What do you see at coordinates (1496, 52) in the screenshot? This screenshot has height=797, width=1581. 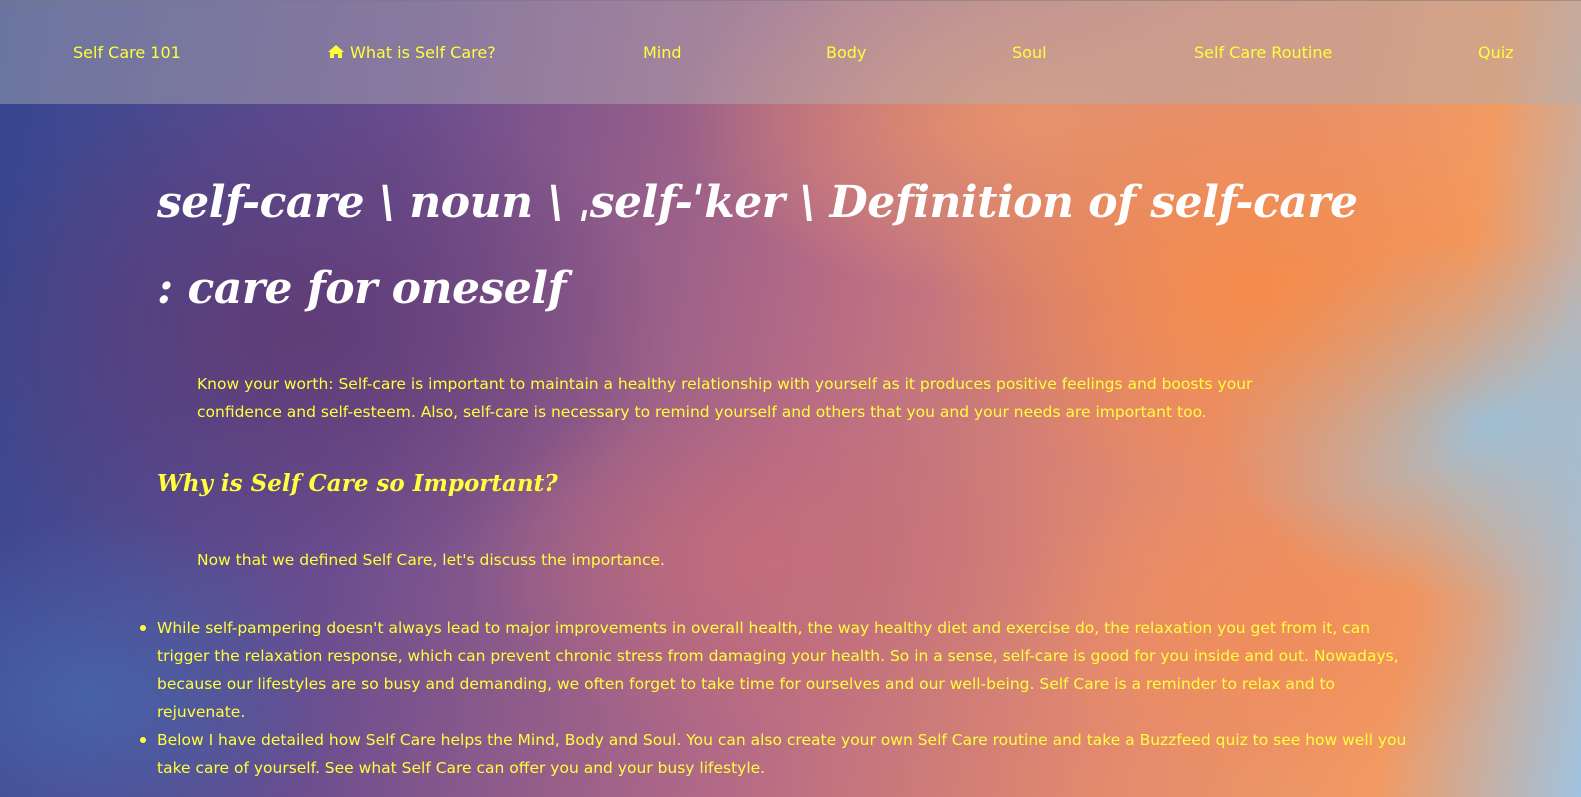 I see `nav-link-quiz: Quiz` at bounding box center [1496, 52].